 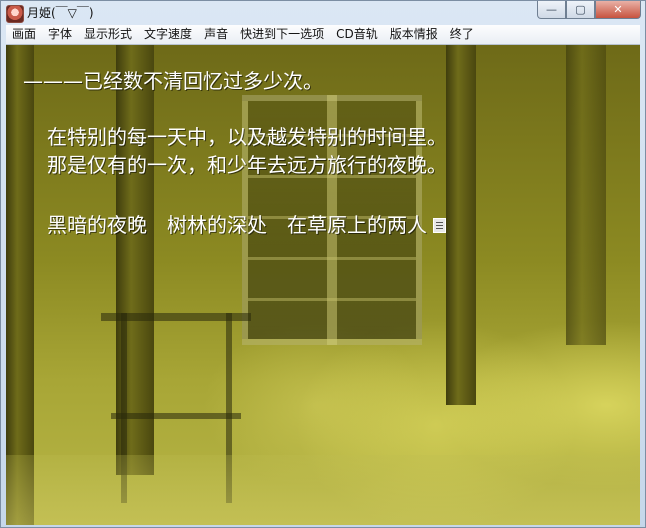 I want to click on menu-bar: 画面 字体 显示形式 文字速度 声音 快进到下一选项 CD音轨 版本情报 终了, so click(x=323, y=35).